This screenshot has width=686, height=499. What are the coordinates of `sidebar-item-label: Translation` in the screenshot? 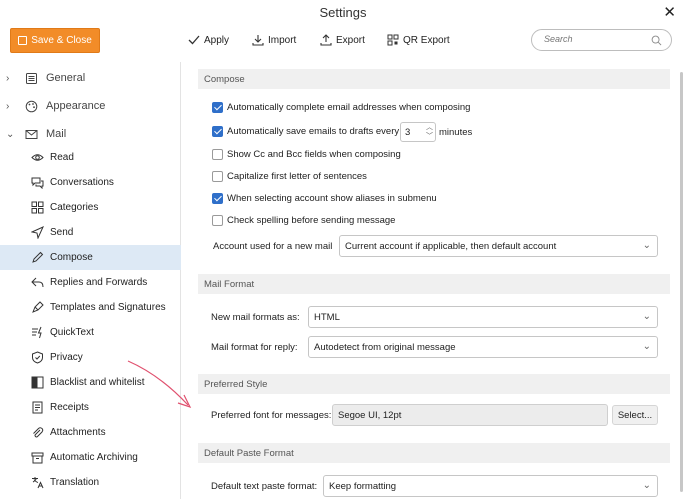 It's located at (75, 482).